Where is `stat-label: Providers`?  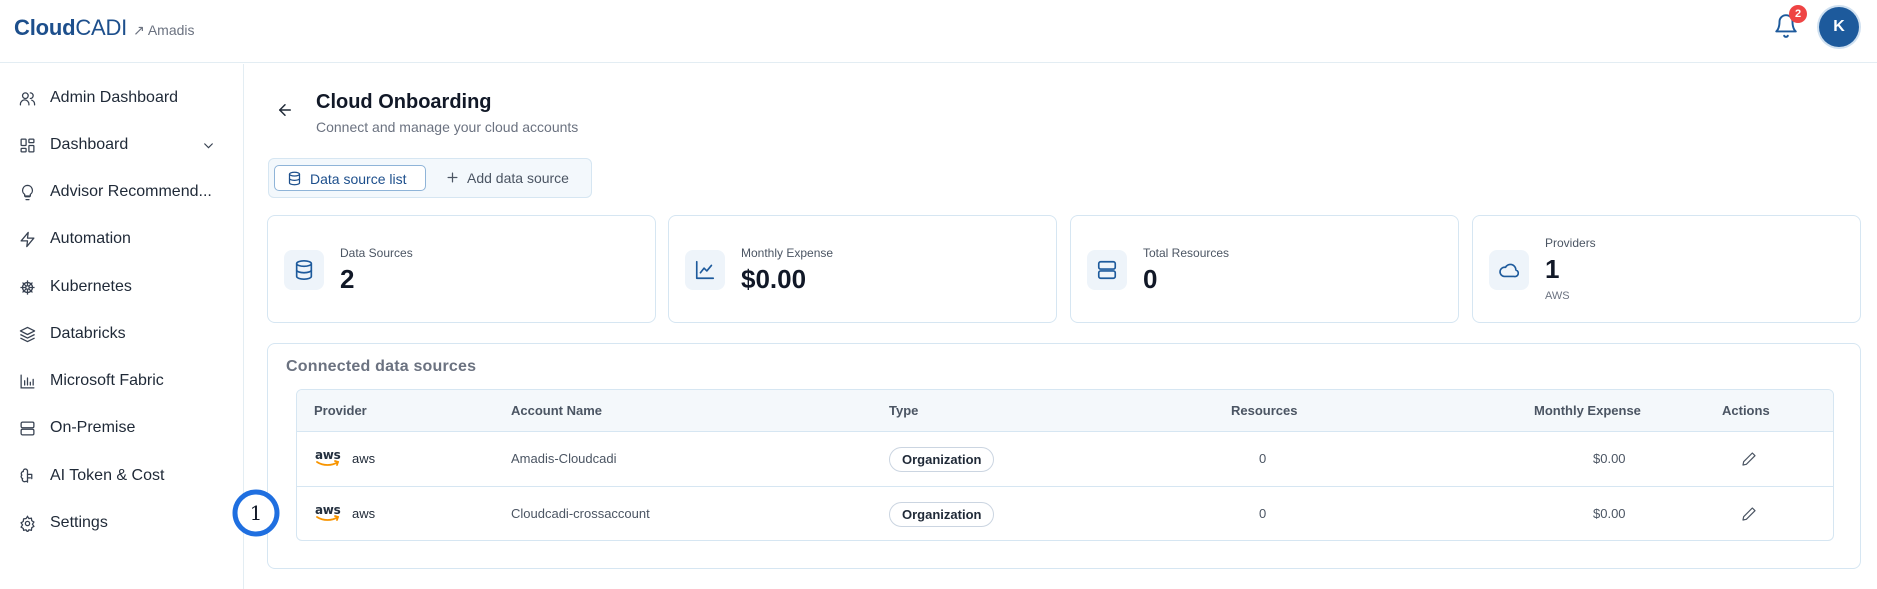
stat-label: Providers is located at coordinates (1570, 243).